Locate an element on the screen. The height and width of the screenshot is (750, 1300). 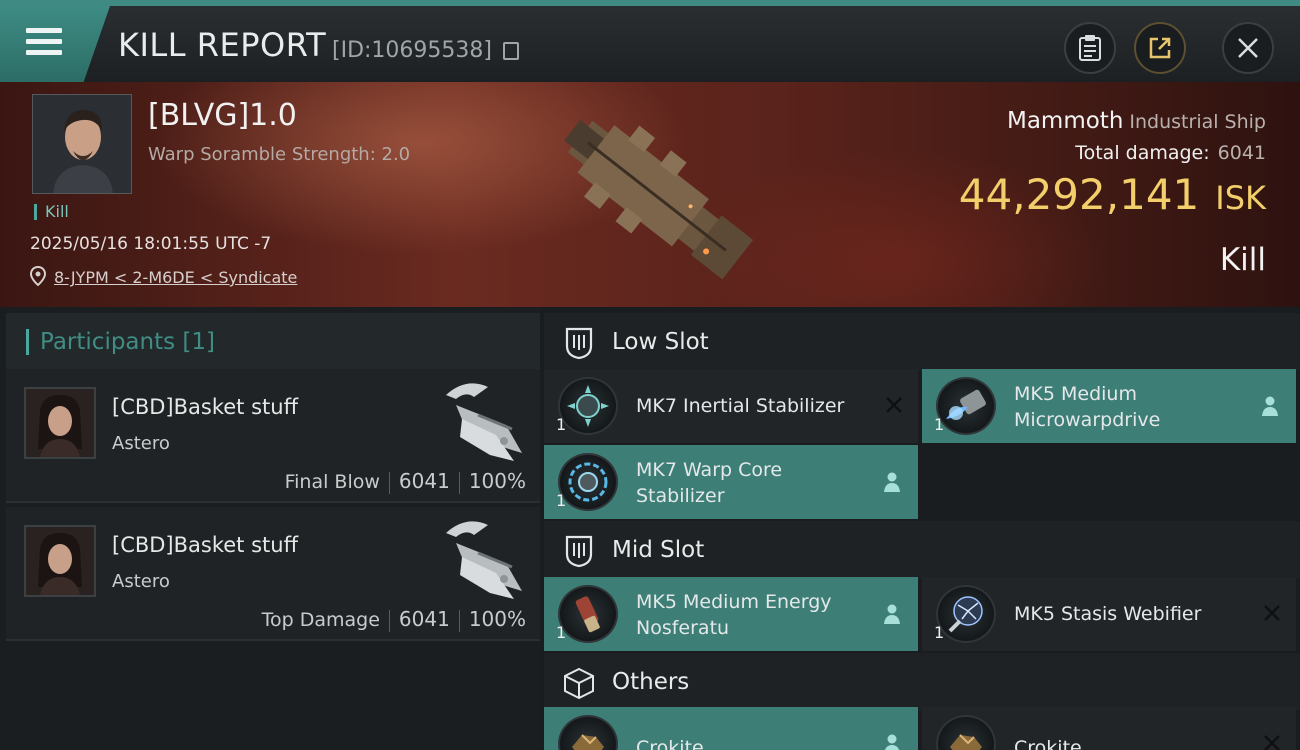
total-damage: Total damage: 6041 is located at coordinates (1170, 153).